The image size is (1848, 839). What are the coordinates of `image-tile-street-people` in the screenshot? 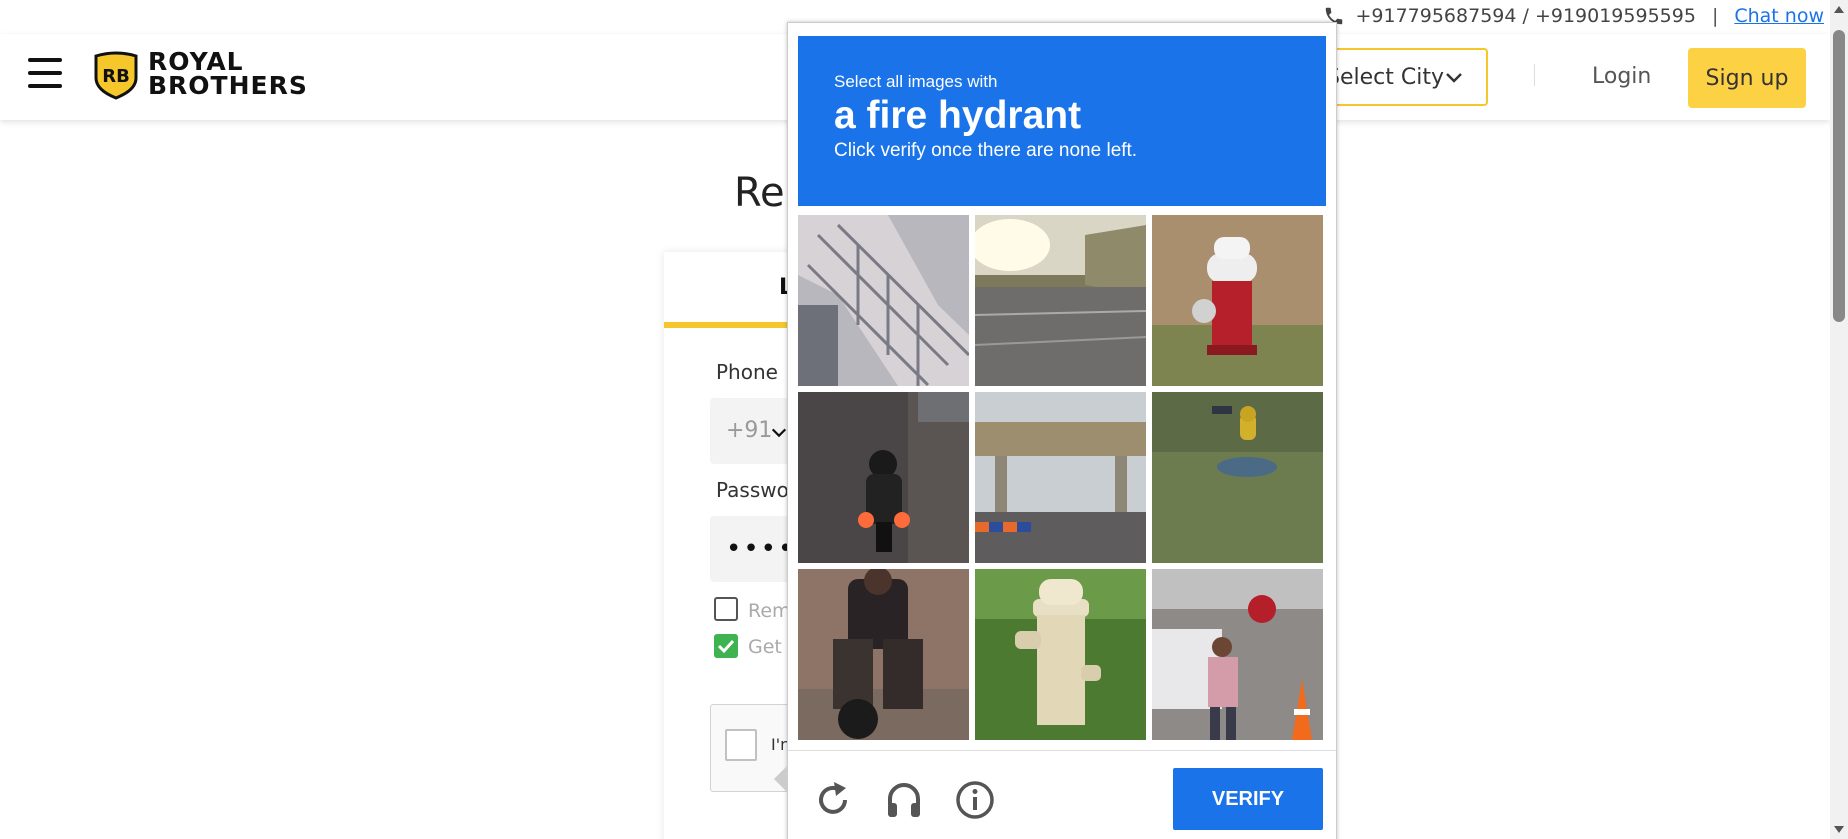 It's located at (1237, 654).